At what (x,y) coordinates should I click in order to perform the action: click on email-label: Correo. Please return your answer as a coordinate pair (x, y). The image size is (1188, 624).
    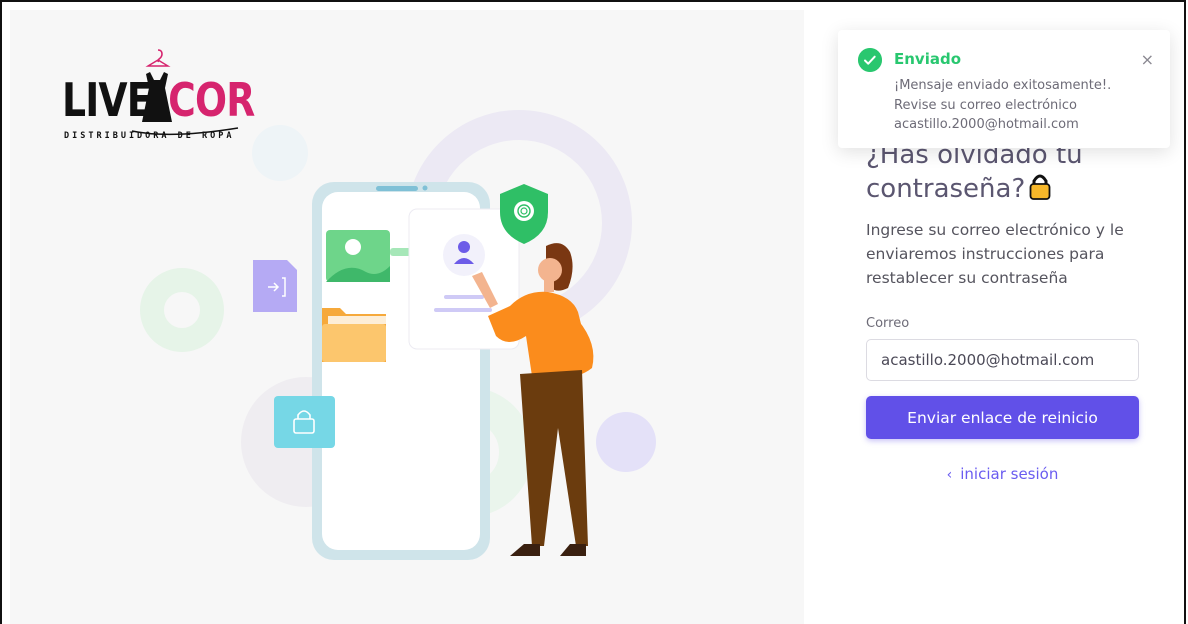
    Looking at the image, I should click on (888, 323).